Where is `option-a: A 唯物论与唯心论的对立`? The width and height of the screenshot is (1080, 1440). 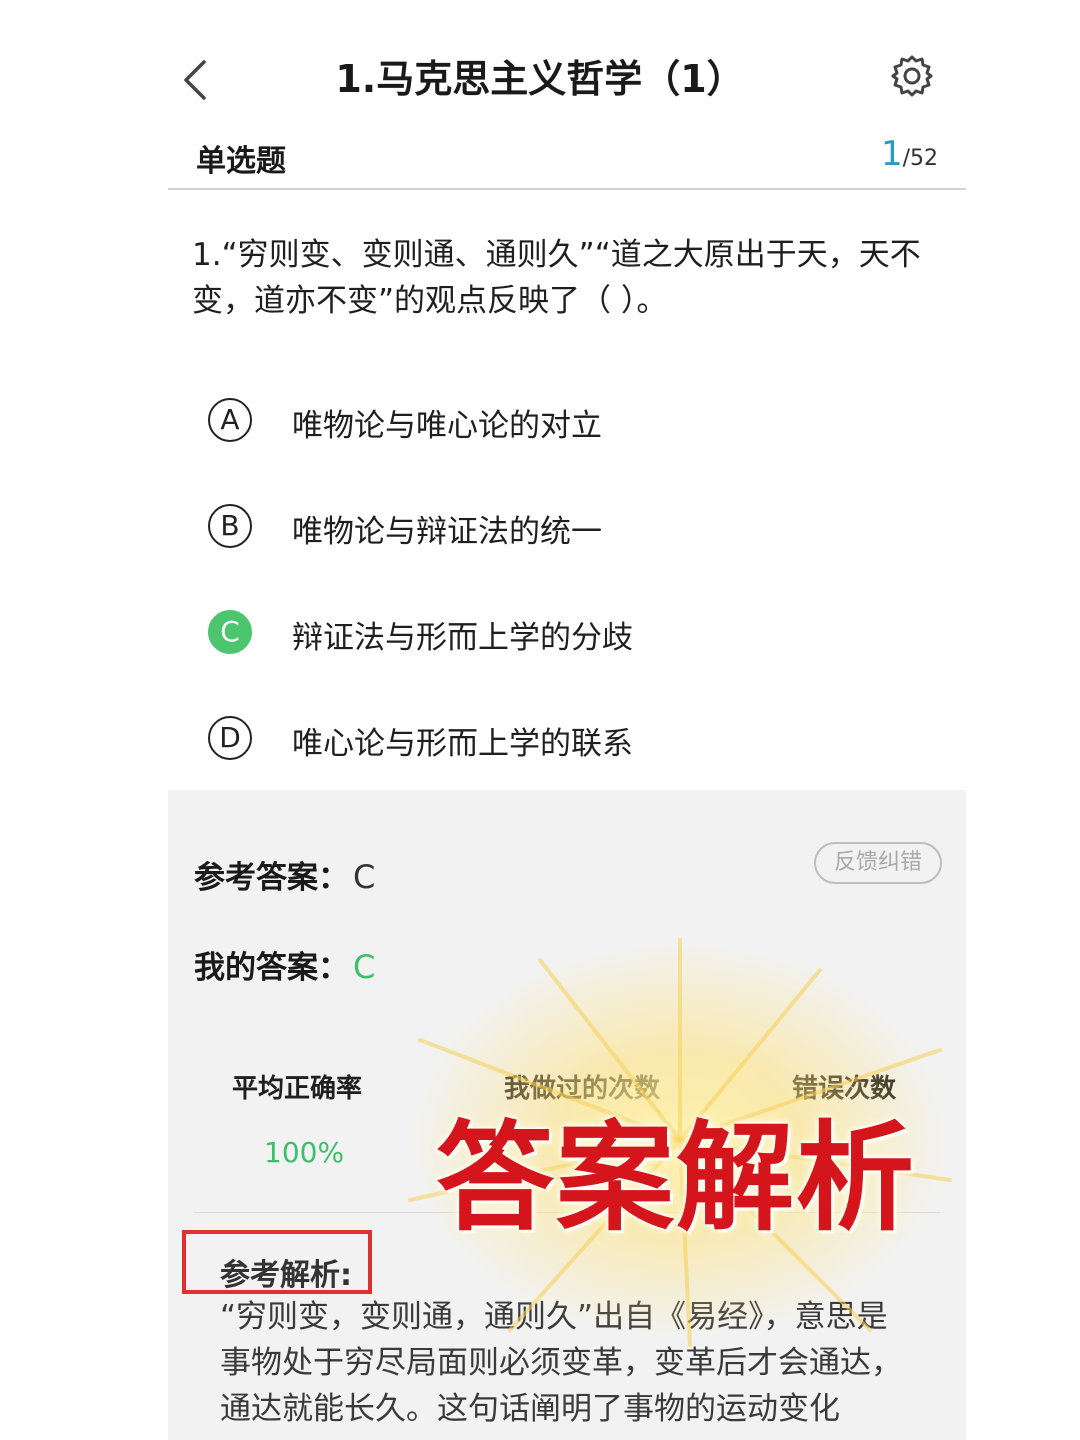
option-a: A 唯物论与唯心论的对立 is located at coordinates (508, 420).